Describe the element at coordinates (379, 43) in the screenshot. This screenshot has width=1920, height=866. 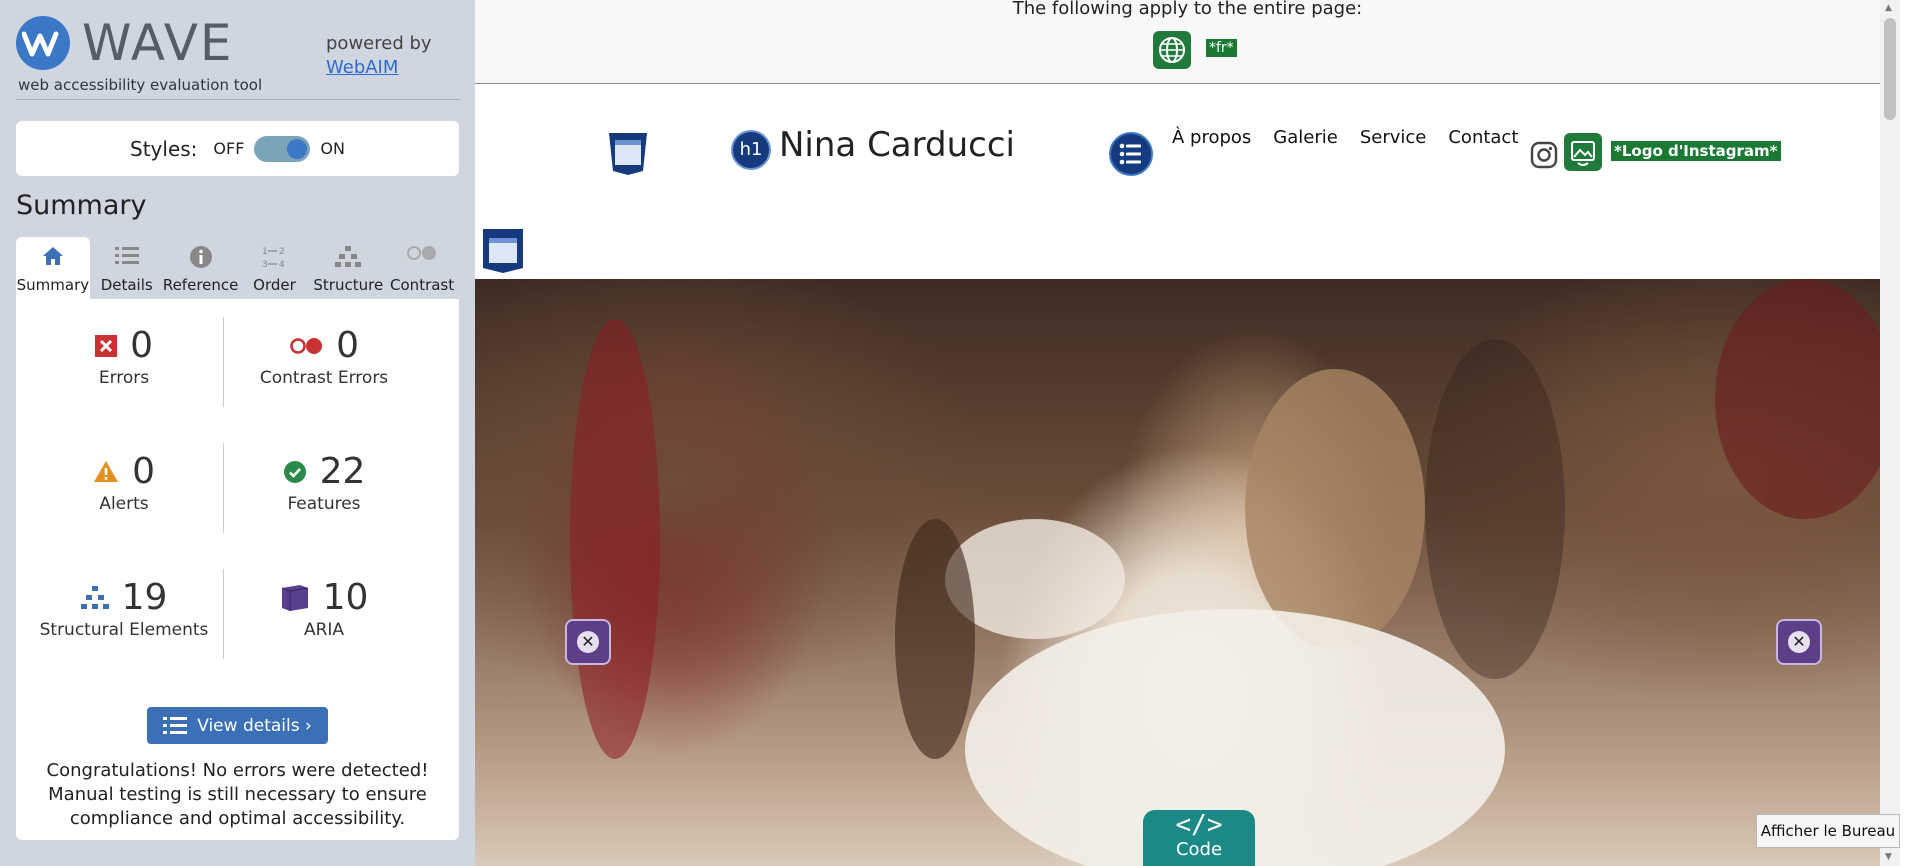
I see `powered-by-text: powered by` at that location.